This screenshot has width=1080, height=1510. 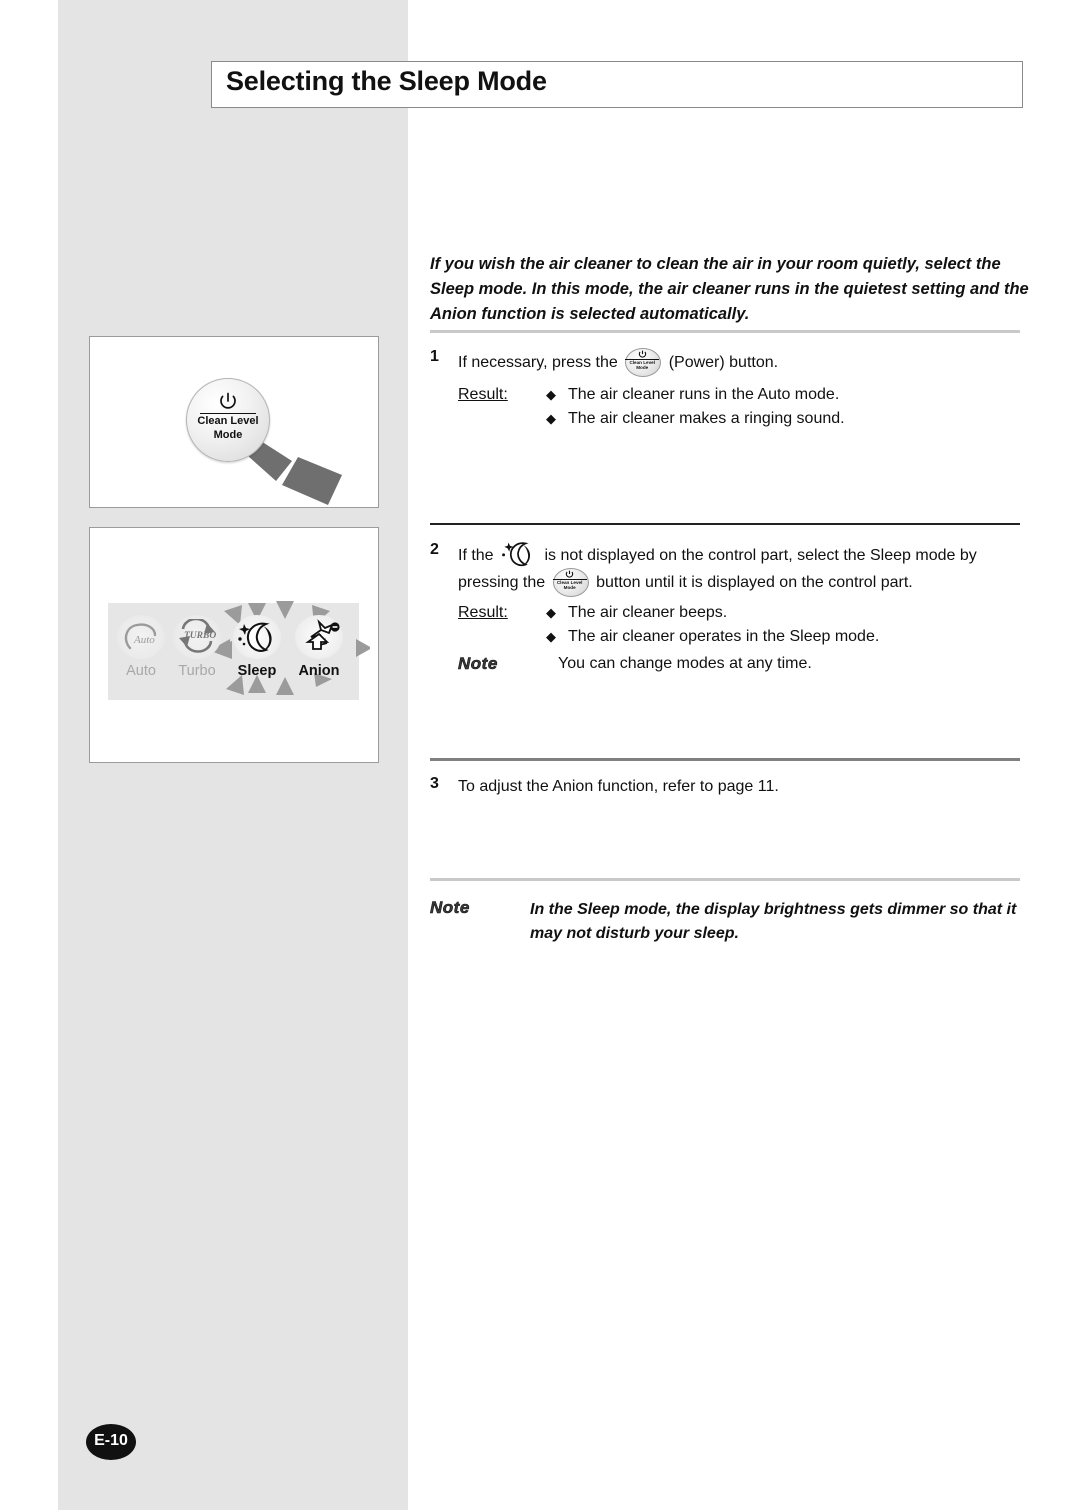 I want to click on illustration-power-button: Clean Level Mode, so click(x=234, y=422).